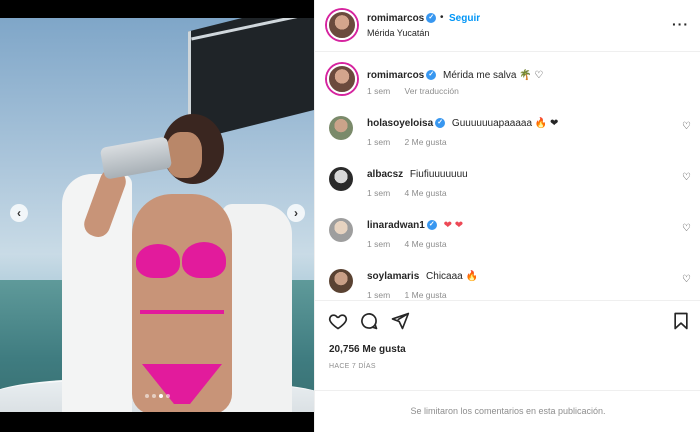 The image size is (700, 432). What do you see at coordinates (422, 276) in the screenshot?
I see `comment-text-line: soylamaris Chicaaa 🔥` at bounding box center [422, 276].